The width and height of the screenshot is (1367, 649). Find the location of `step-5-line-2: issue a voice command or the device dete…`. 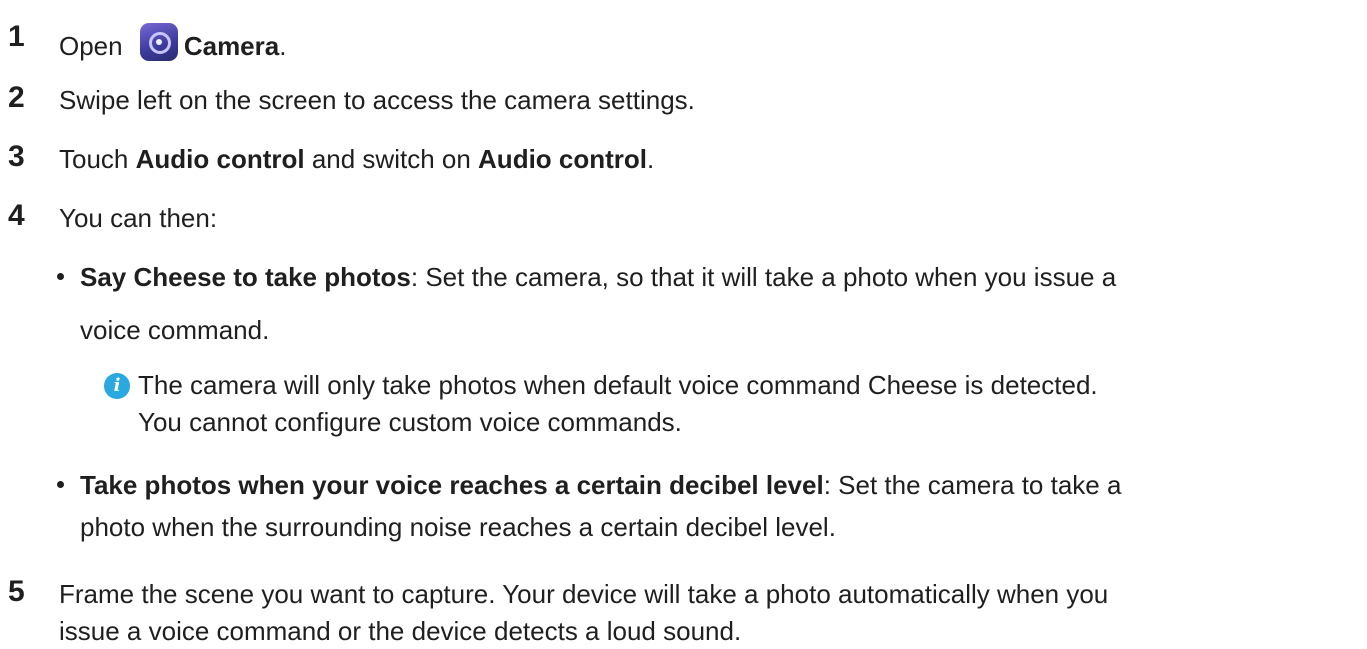

step-5-line-2: issue a voice command or the device dete… is located at coordinates (400, 631).